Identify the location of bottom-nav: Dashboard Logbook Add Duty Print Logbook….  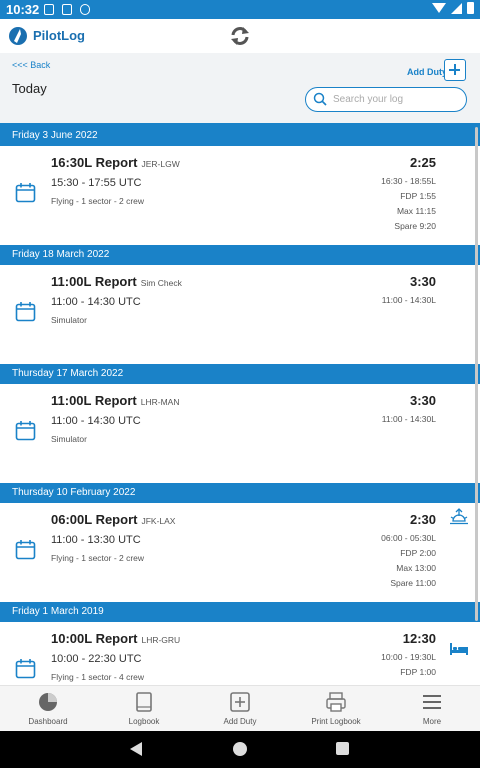
(240, 708).